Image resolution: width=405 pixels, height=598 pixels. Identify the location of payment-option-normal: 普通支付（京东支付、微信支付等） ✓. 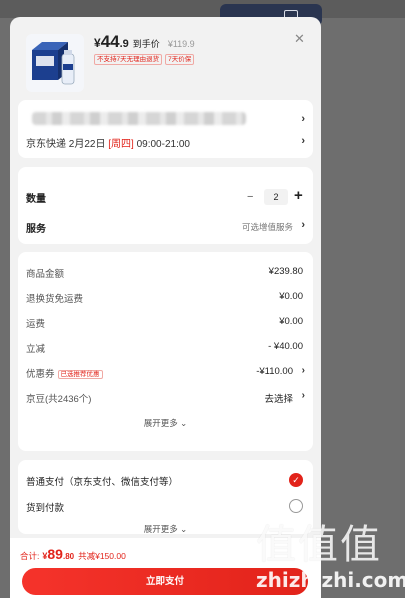
(165, 481).